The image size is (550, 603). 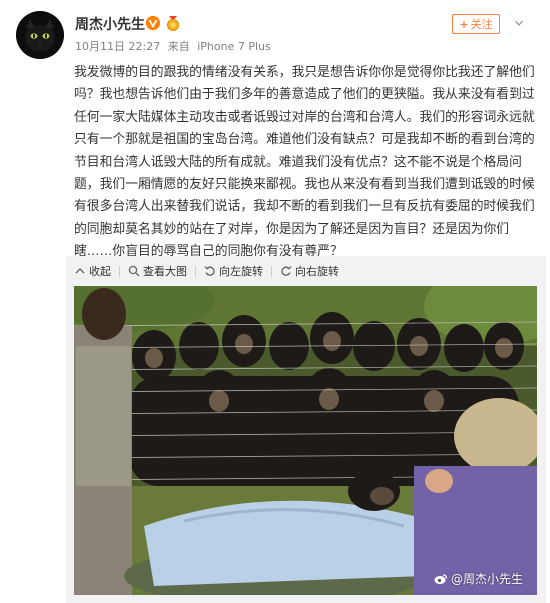 I want to click on watermark-text: @周杰小先生, so click(x=486, y=579).